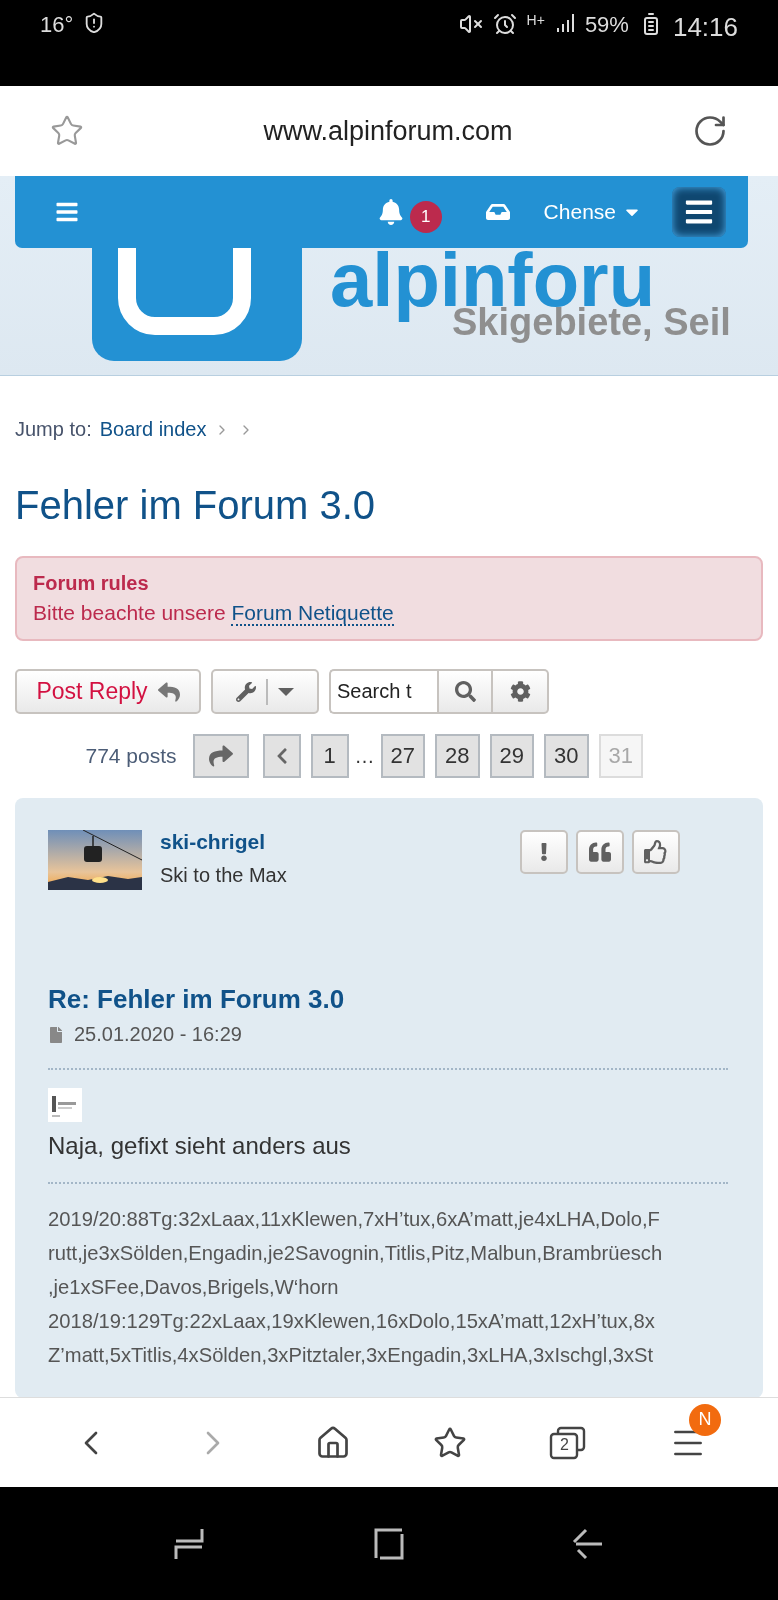  I want to click on bell-icon, so click(390, 212).